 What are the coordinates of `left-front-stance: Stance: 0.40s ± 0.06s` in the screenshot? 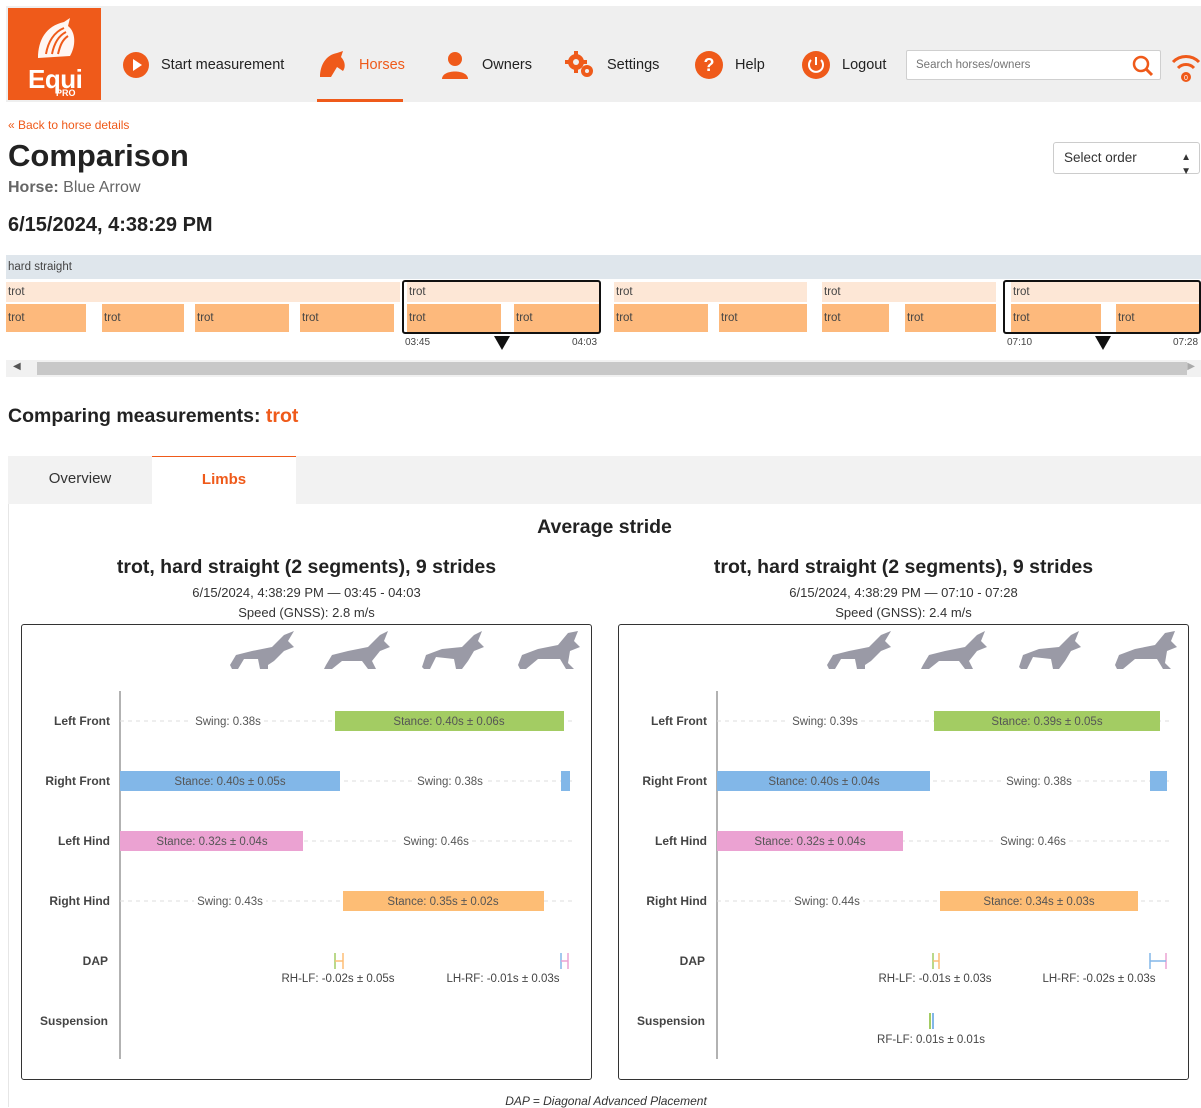 It's located at (448, 722).